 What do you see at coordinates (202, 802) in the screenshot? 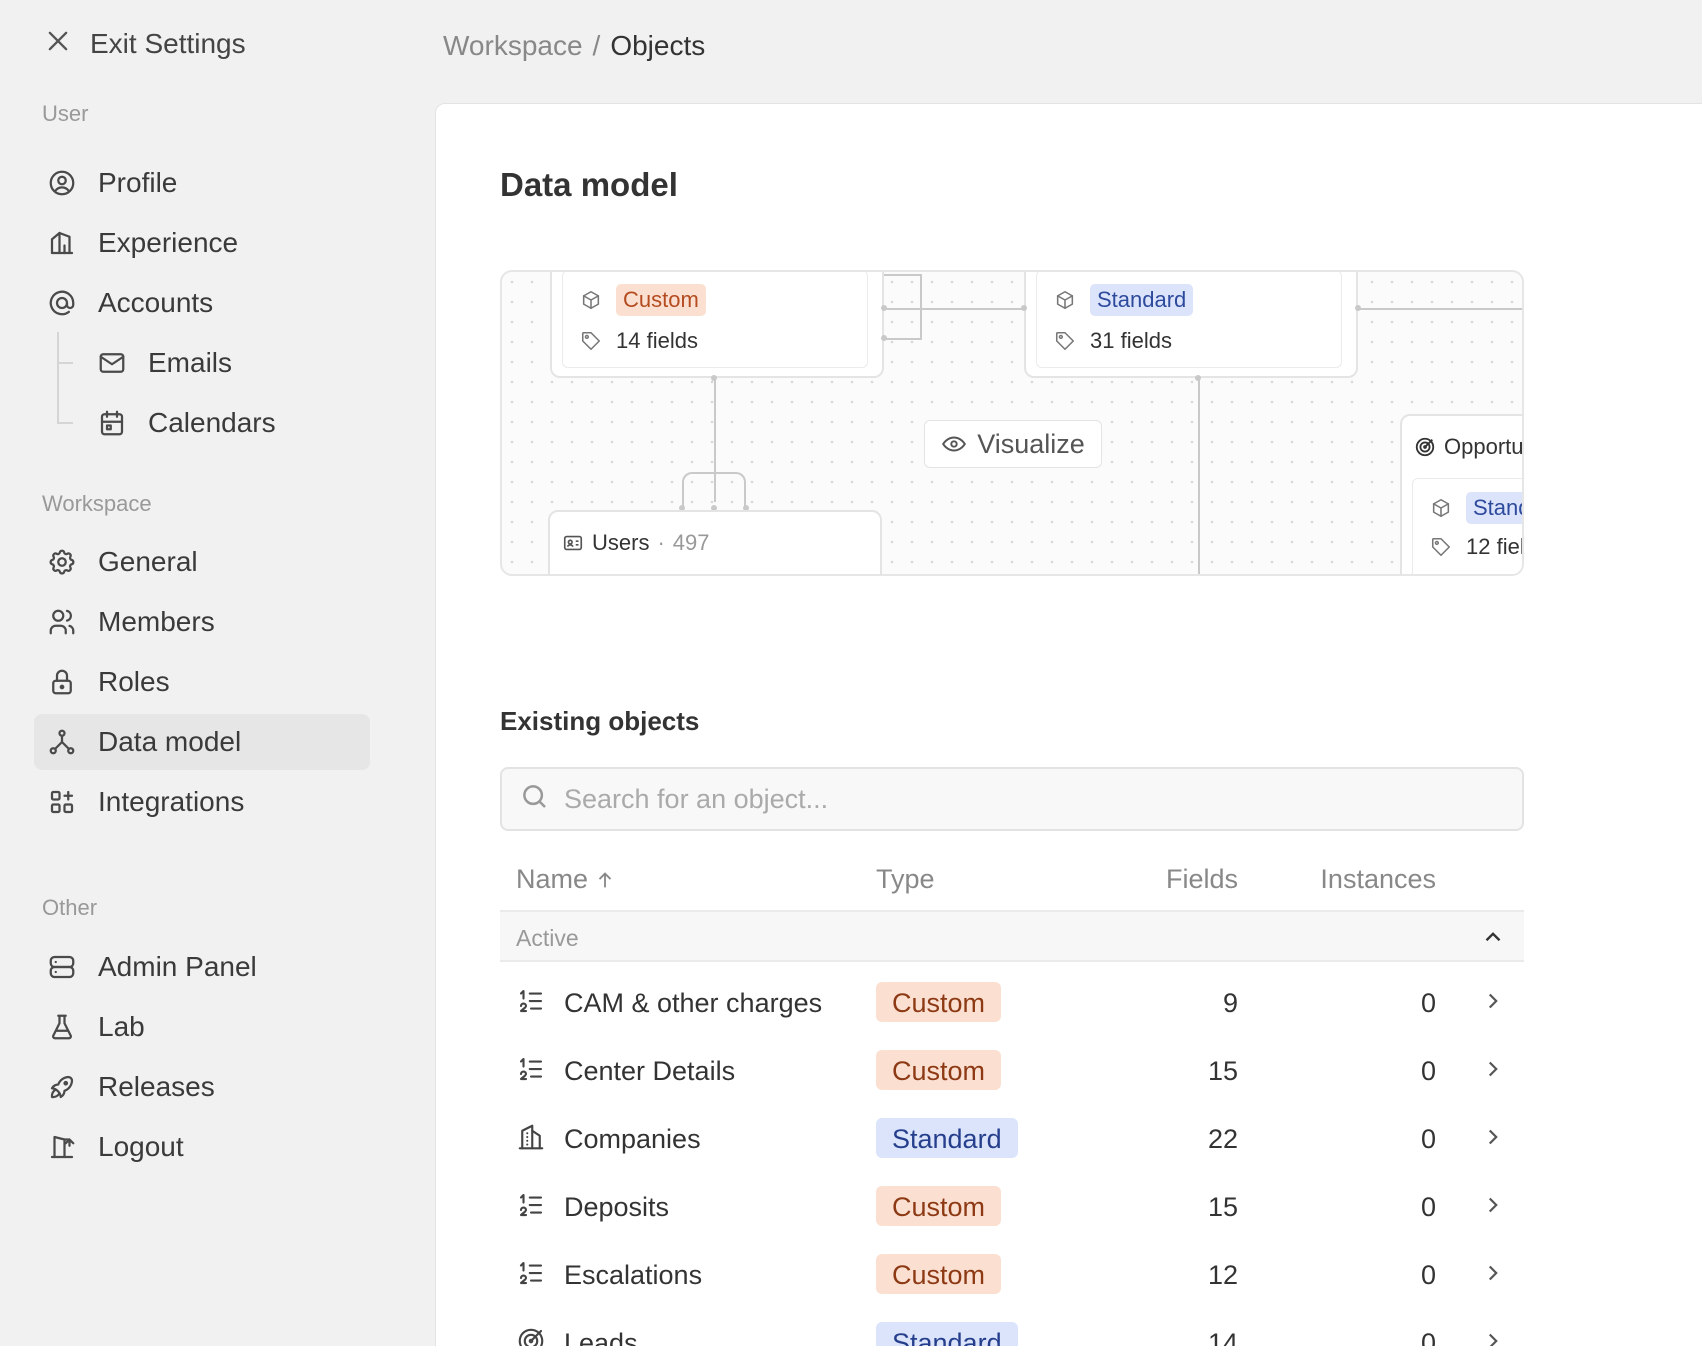
I see `sidebar-item-integrations: Integrations` at bounding box center [202, 802].